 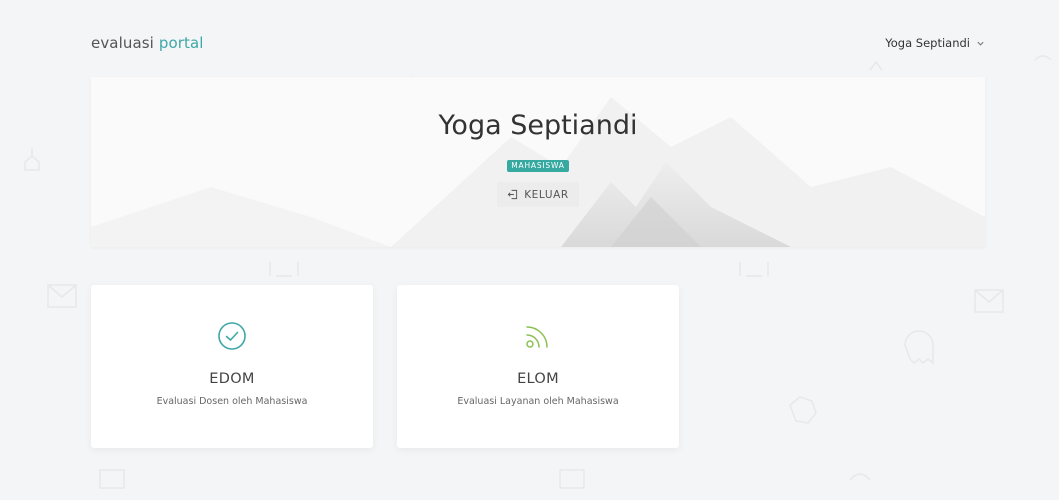 I want to click on card-edom: EDOM Evaluasi Dosen oleh Mahasiswa, so click(x=232, y=366).